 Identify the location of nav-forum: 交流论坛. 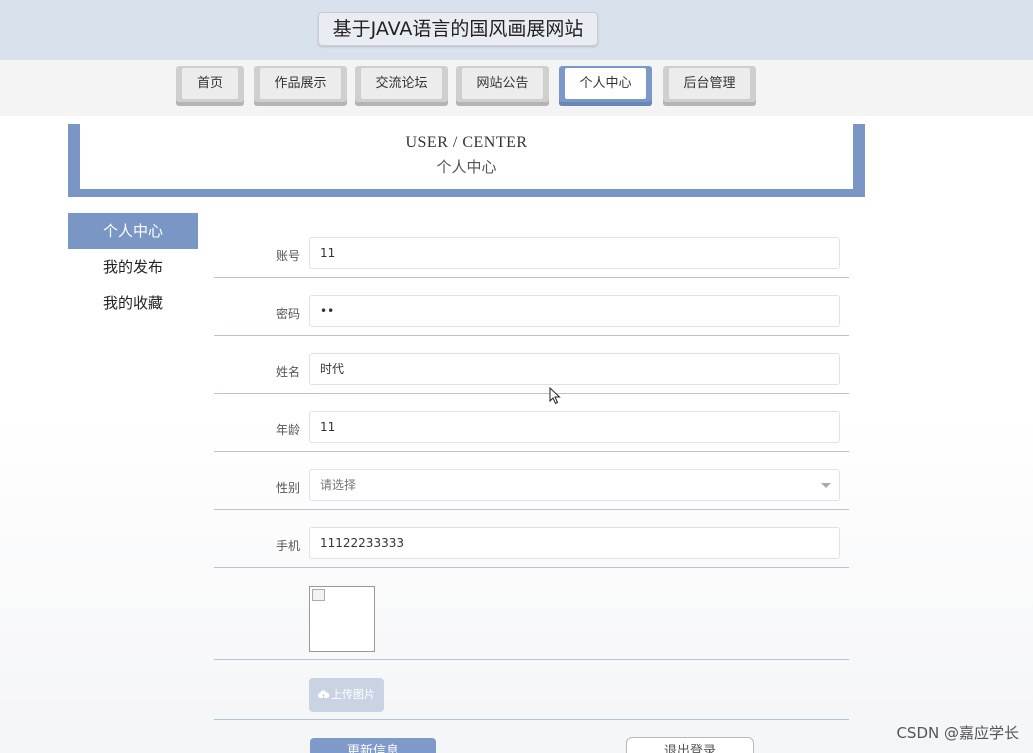
(401, 86).